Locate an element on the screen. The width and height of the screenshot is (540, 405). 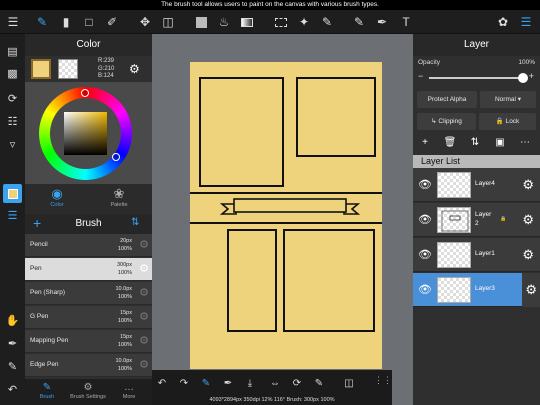
materials-icon: ✿ is located at coordinates (503, 22).